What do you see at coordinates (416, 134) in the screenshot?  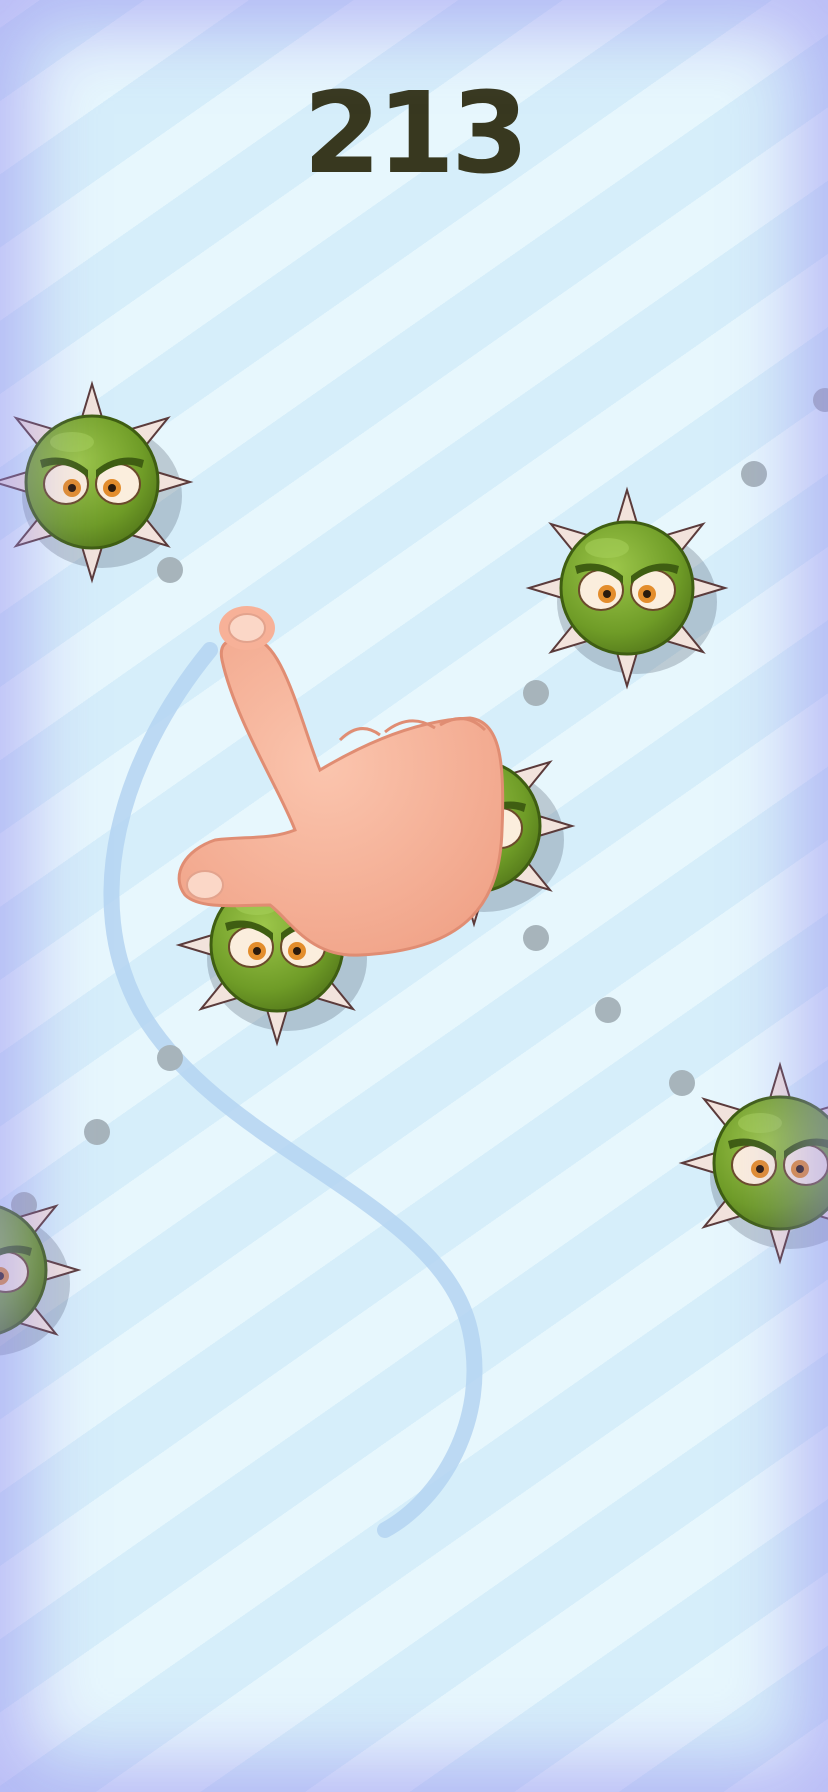 I see `score-counter: 213` at bounding box center [416, 134].